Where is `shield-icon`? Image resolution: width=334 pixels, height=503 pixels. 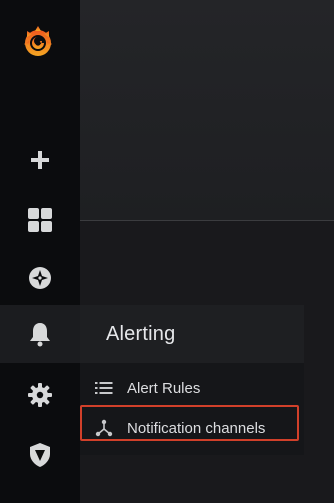 shield-icon is located at coordinates (40, 455).